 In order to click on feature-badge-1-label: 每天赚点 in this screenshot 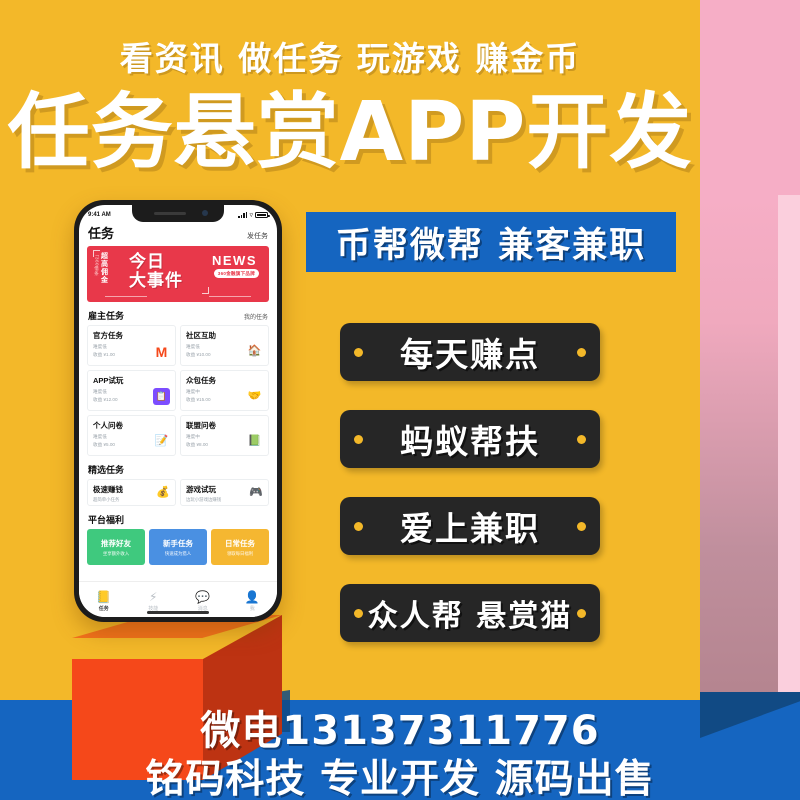, I will do `click(470, 354)`.